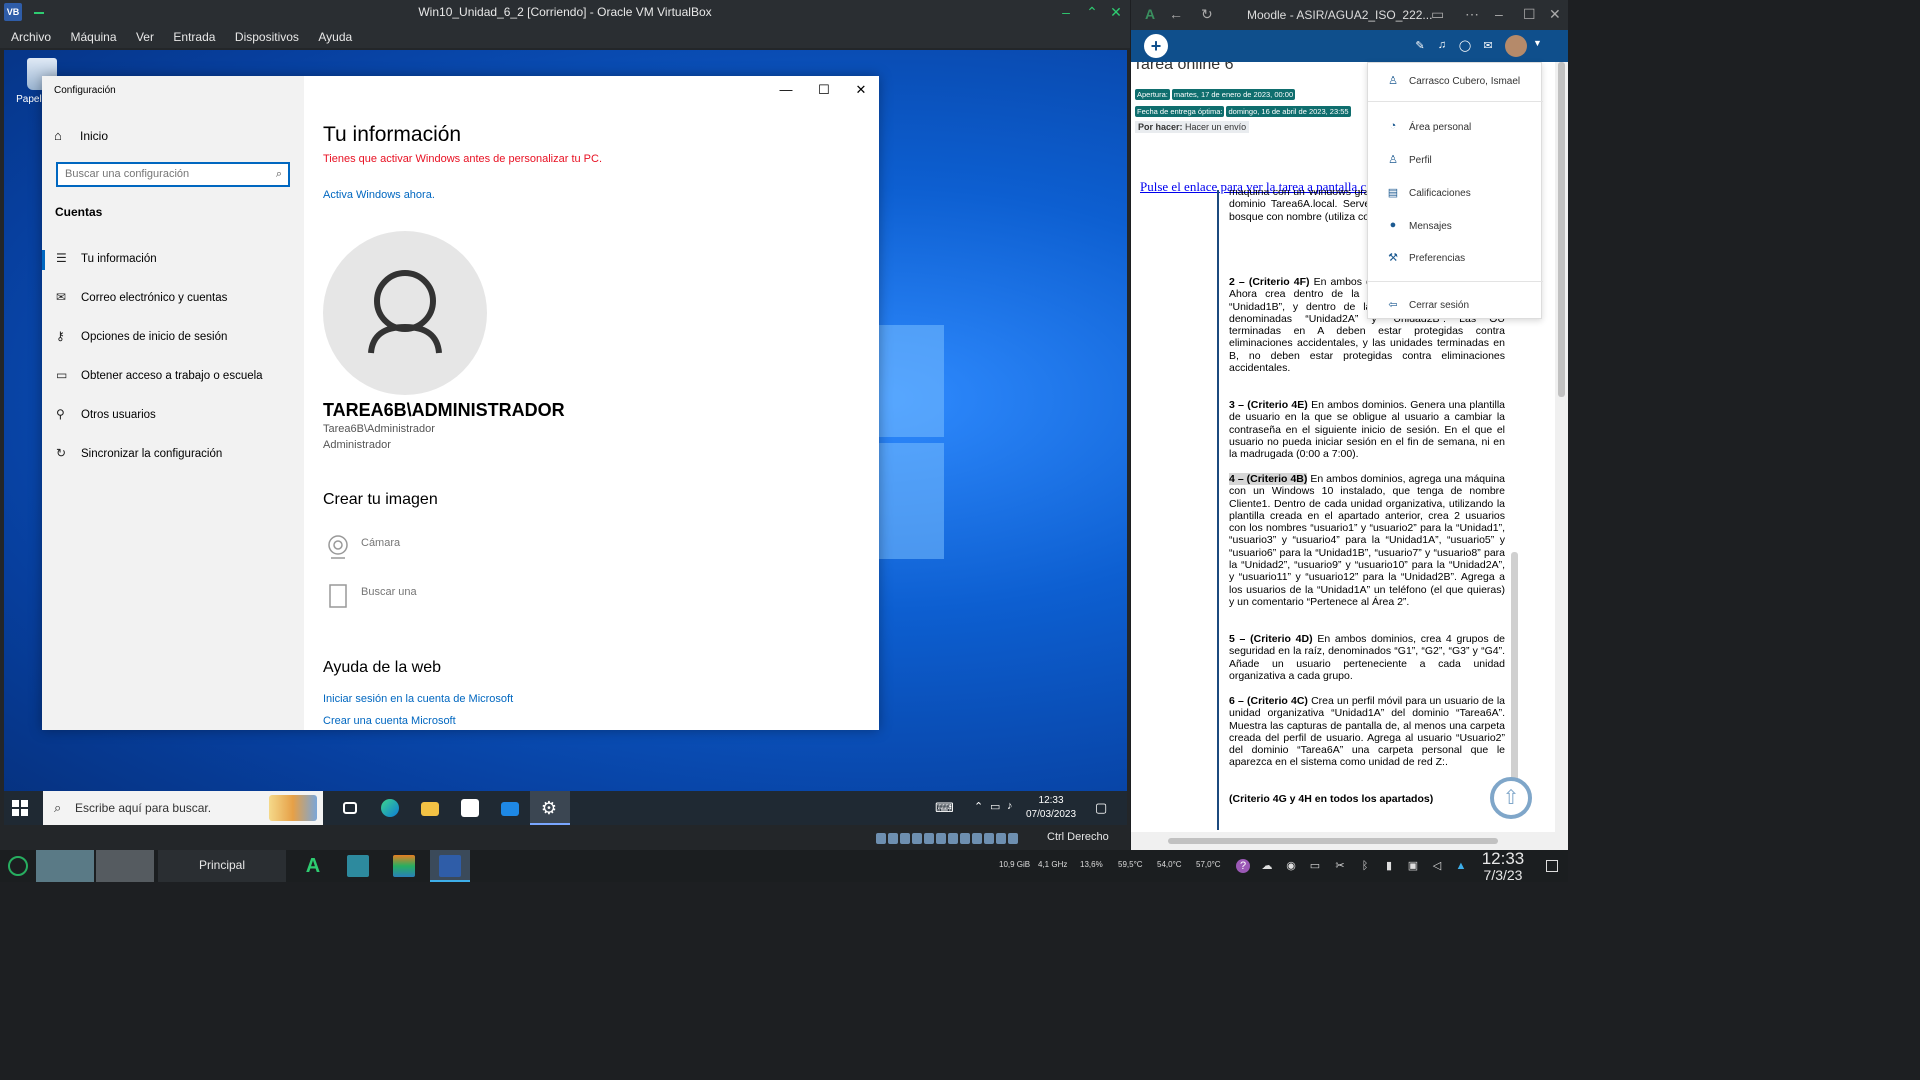 Image resolution: width=1920 pixels, height=1080 pixels. Describe the element at coordinates (1365, 866) in the screenshot. I see `bluetooth-icon: ᛒ` at that location.